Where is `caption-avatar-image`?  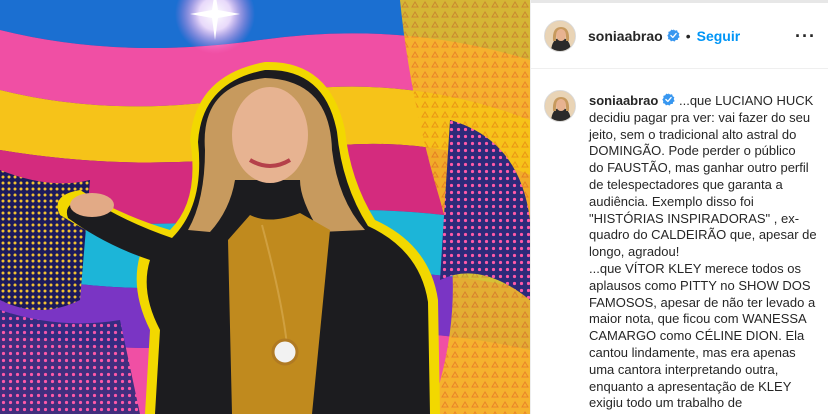
caption-avatar-image is located at coordinates (560, 106).